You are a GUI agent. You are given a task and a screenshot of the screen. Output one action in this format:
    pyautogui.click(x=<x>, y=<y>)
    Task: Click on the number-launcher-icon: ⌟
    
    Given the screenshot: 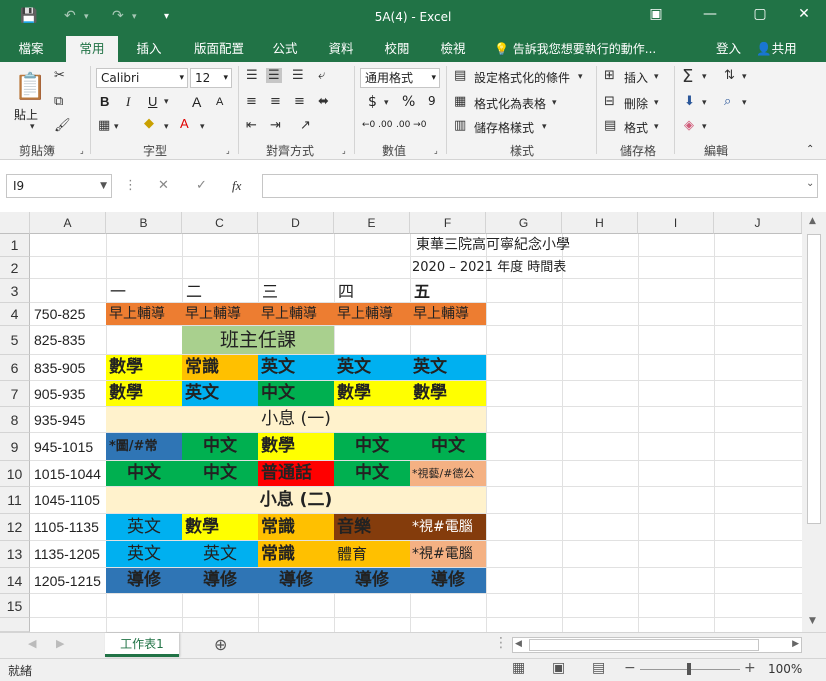 What is the action you would take?
    pyautogui.click(x=436, y=150)
    